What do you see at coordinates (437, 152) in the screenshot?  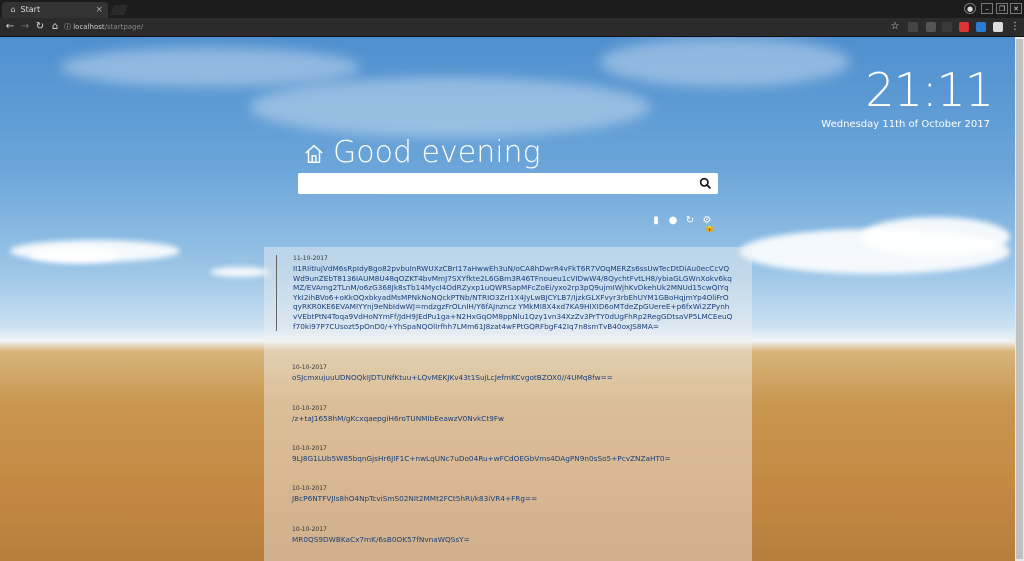 I see `greeting-text: Good evening` at bounding box center [437, 152].